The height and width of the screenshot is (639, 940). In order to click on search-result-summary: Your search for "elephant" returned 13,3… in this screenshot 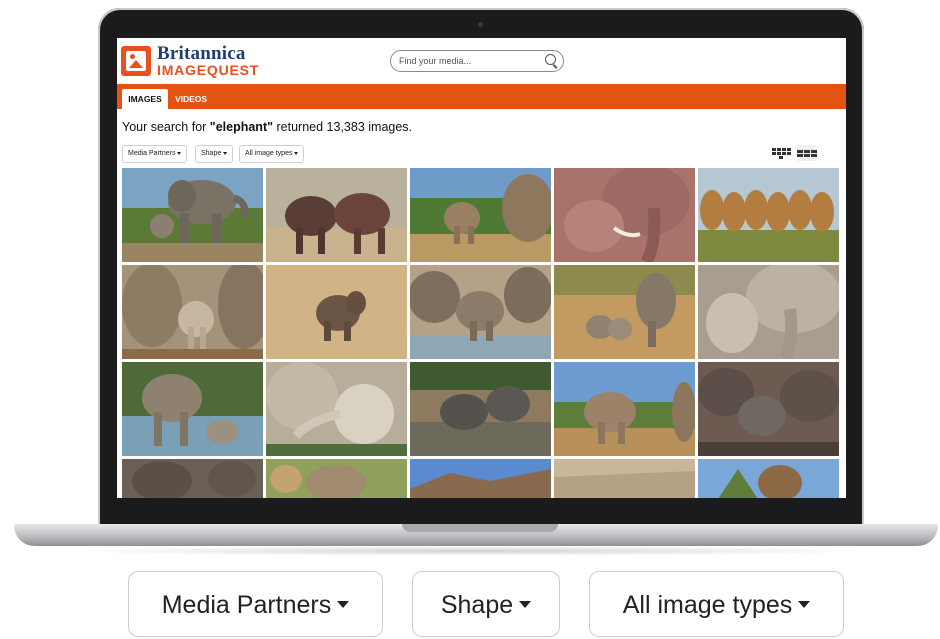, I will do `click(267, 127)`.